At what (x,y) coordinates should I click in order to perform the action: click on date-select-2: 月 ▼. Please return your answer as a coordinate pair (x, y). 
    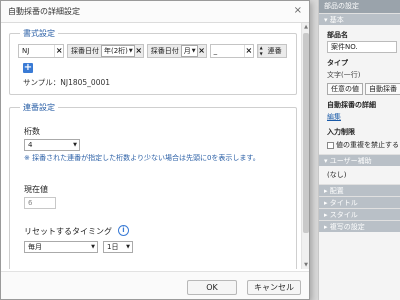
    Looking at the image, I should click on (189, 51).